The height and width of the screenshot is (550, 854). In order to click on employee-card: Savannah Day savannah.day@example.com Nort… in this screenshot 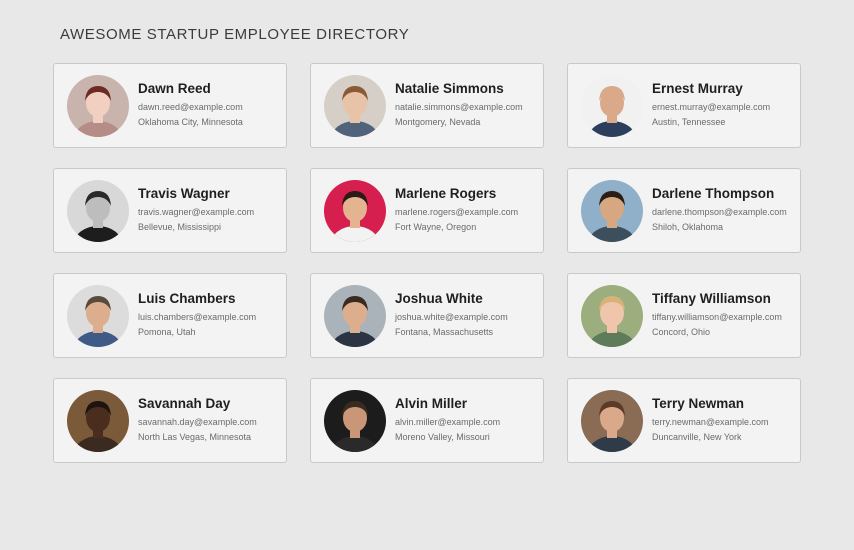, I will do `click(170, 420)`.